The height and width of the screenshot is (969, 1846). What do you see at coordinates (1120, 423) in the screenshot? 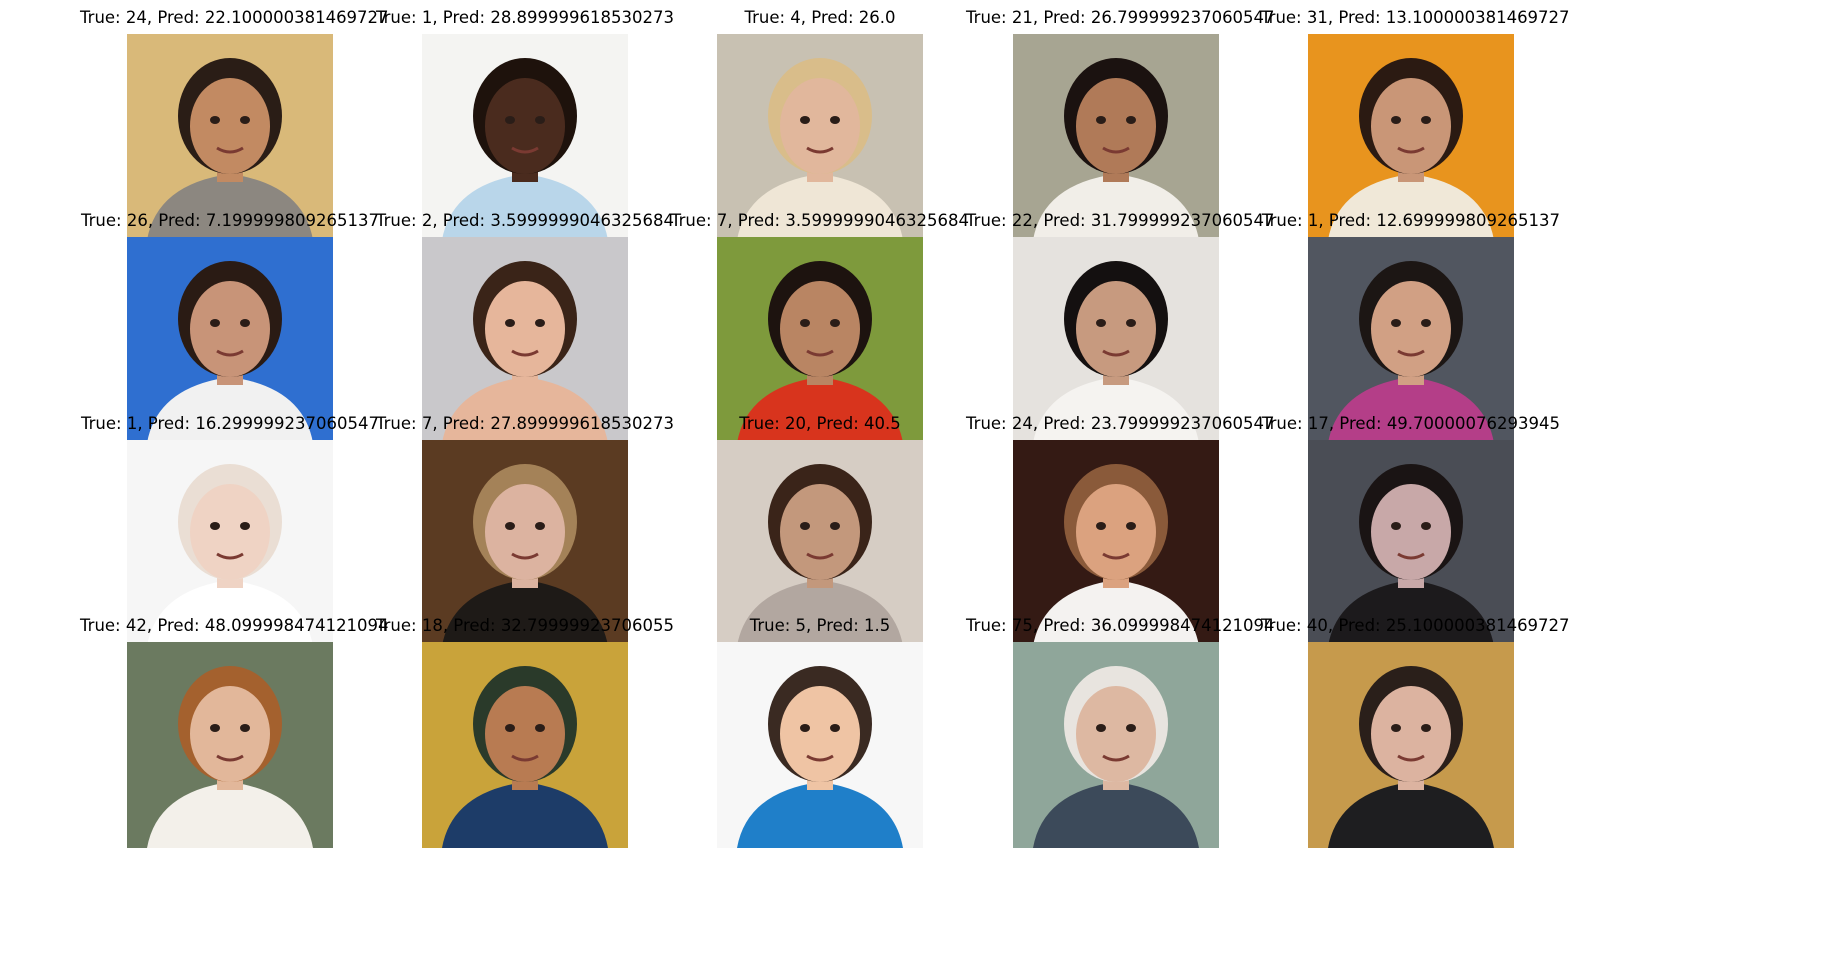
I see `panel-title: True: 24, Pred: 23.799999237060547` at bounding box center [1120, 423].